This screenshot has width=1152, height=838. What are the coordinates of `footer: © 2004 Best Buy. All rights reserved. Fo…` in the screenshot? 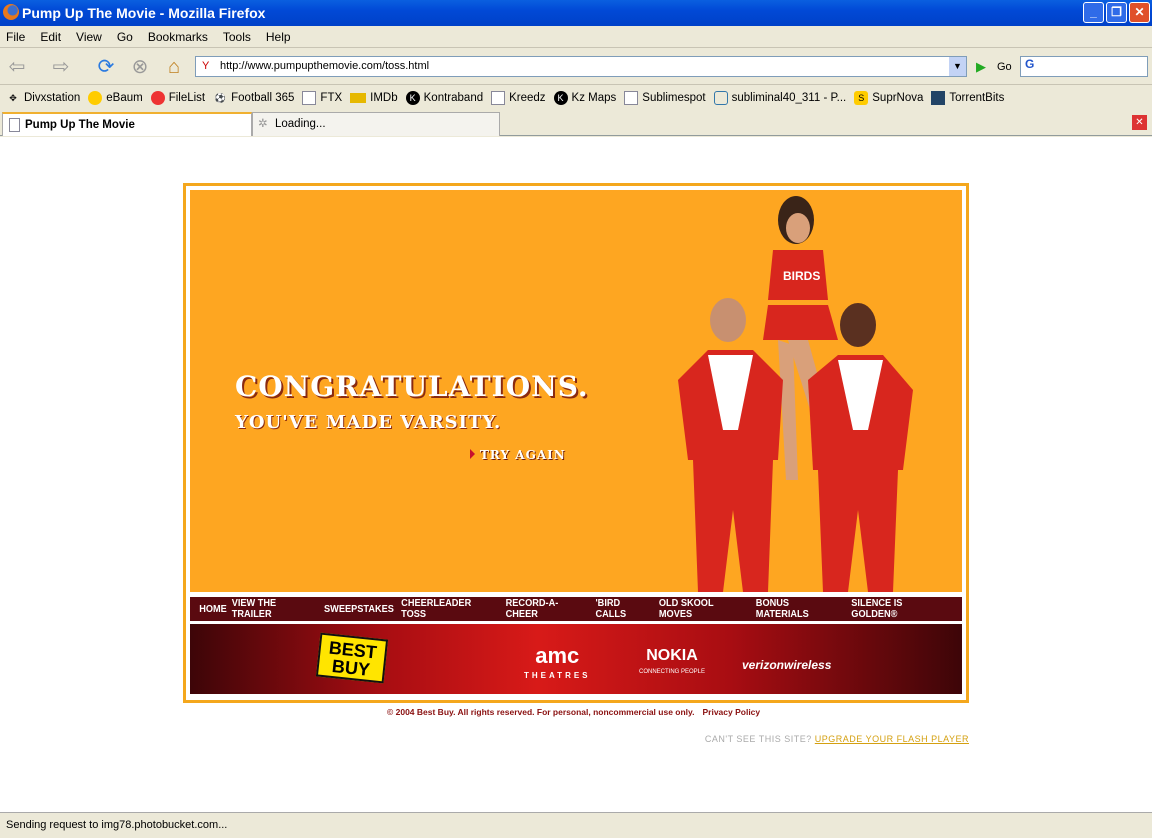 It's located at (573, 712).